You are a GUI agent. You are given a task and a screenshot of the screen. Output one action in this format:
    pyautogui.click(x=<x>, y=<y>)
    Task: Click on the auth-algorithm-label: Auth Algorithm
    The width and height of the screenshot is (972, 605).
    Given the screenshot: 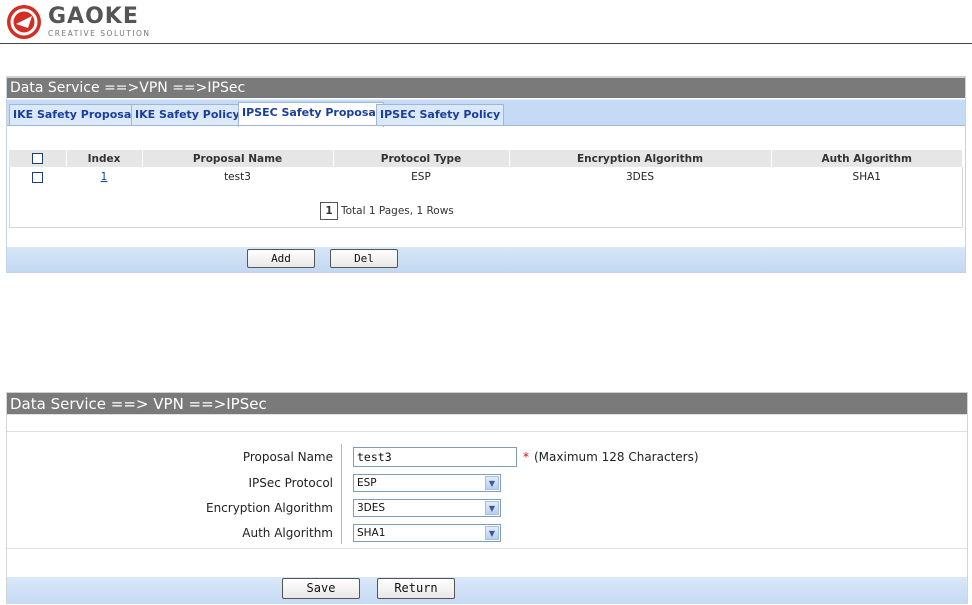 What is the action you would take?
    pyautogui.click(x=287, y=533)
    